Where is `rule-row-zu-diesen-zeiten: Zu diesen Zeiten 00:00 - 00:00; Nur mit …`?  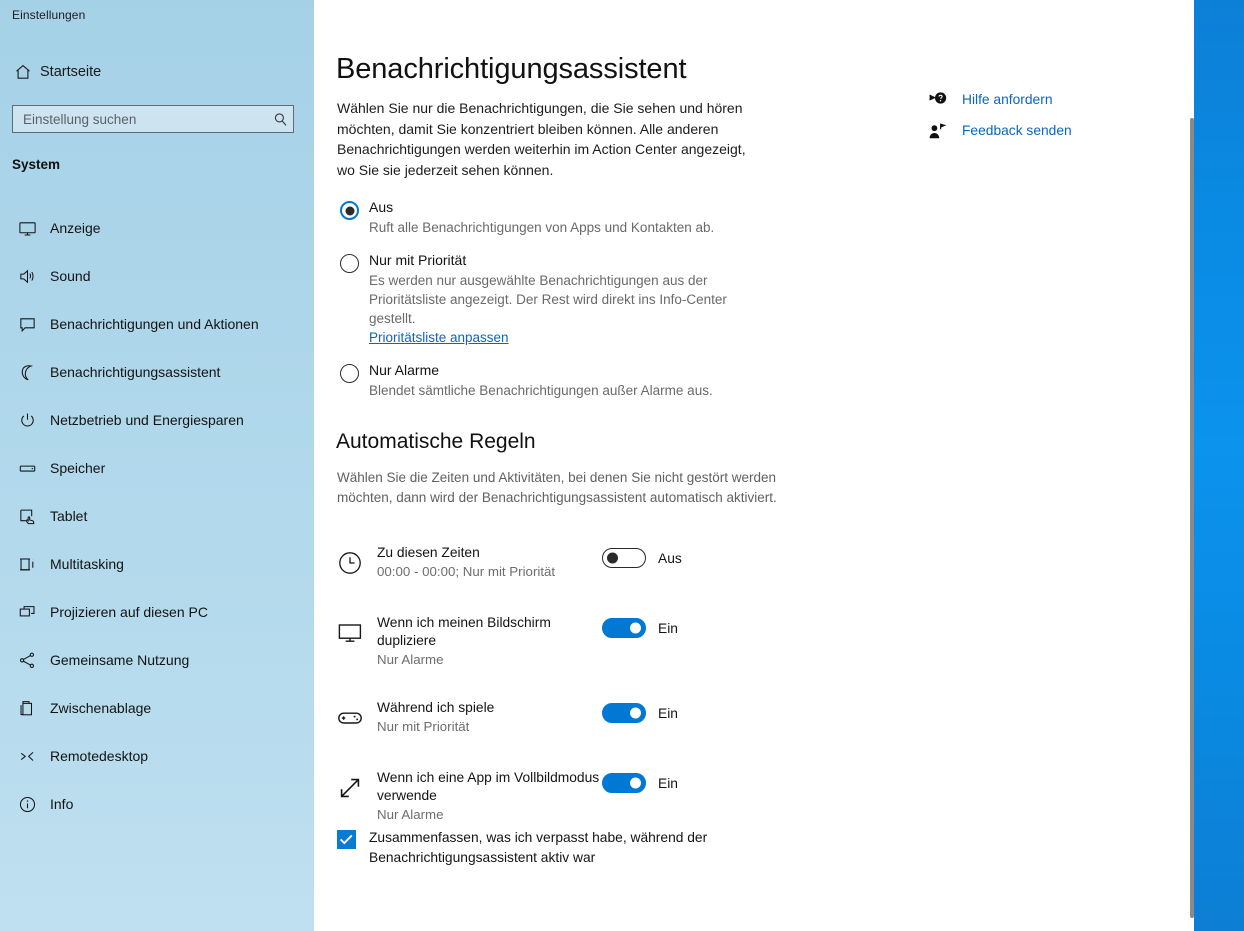 rule-row-zu-diesen-zeiten: Zu diesen Zeiten 00:00 - 00:00; Nur mit … is located at coordinates (567, 562).